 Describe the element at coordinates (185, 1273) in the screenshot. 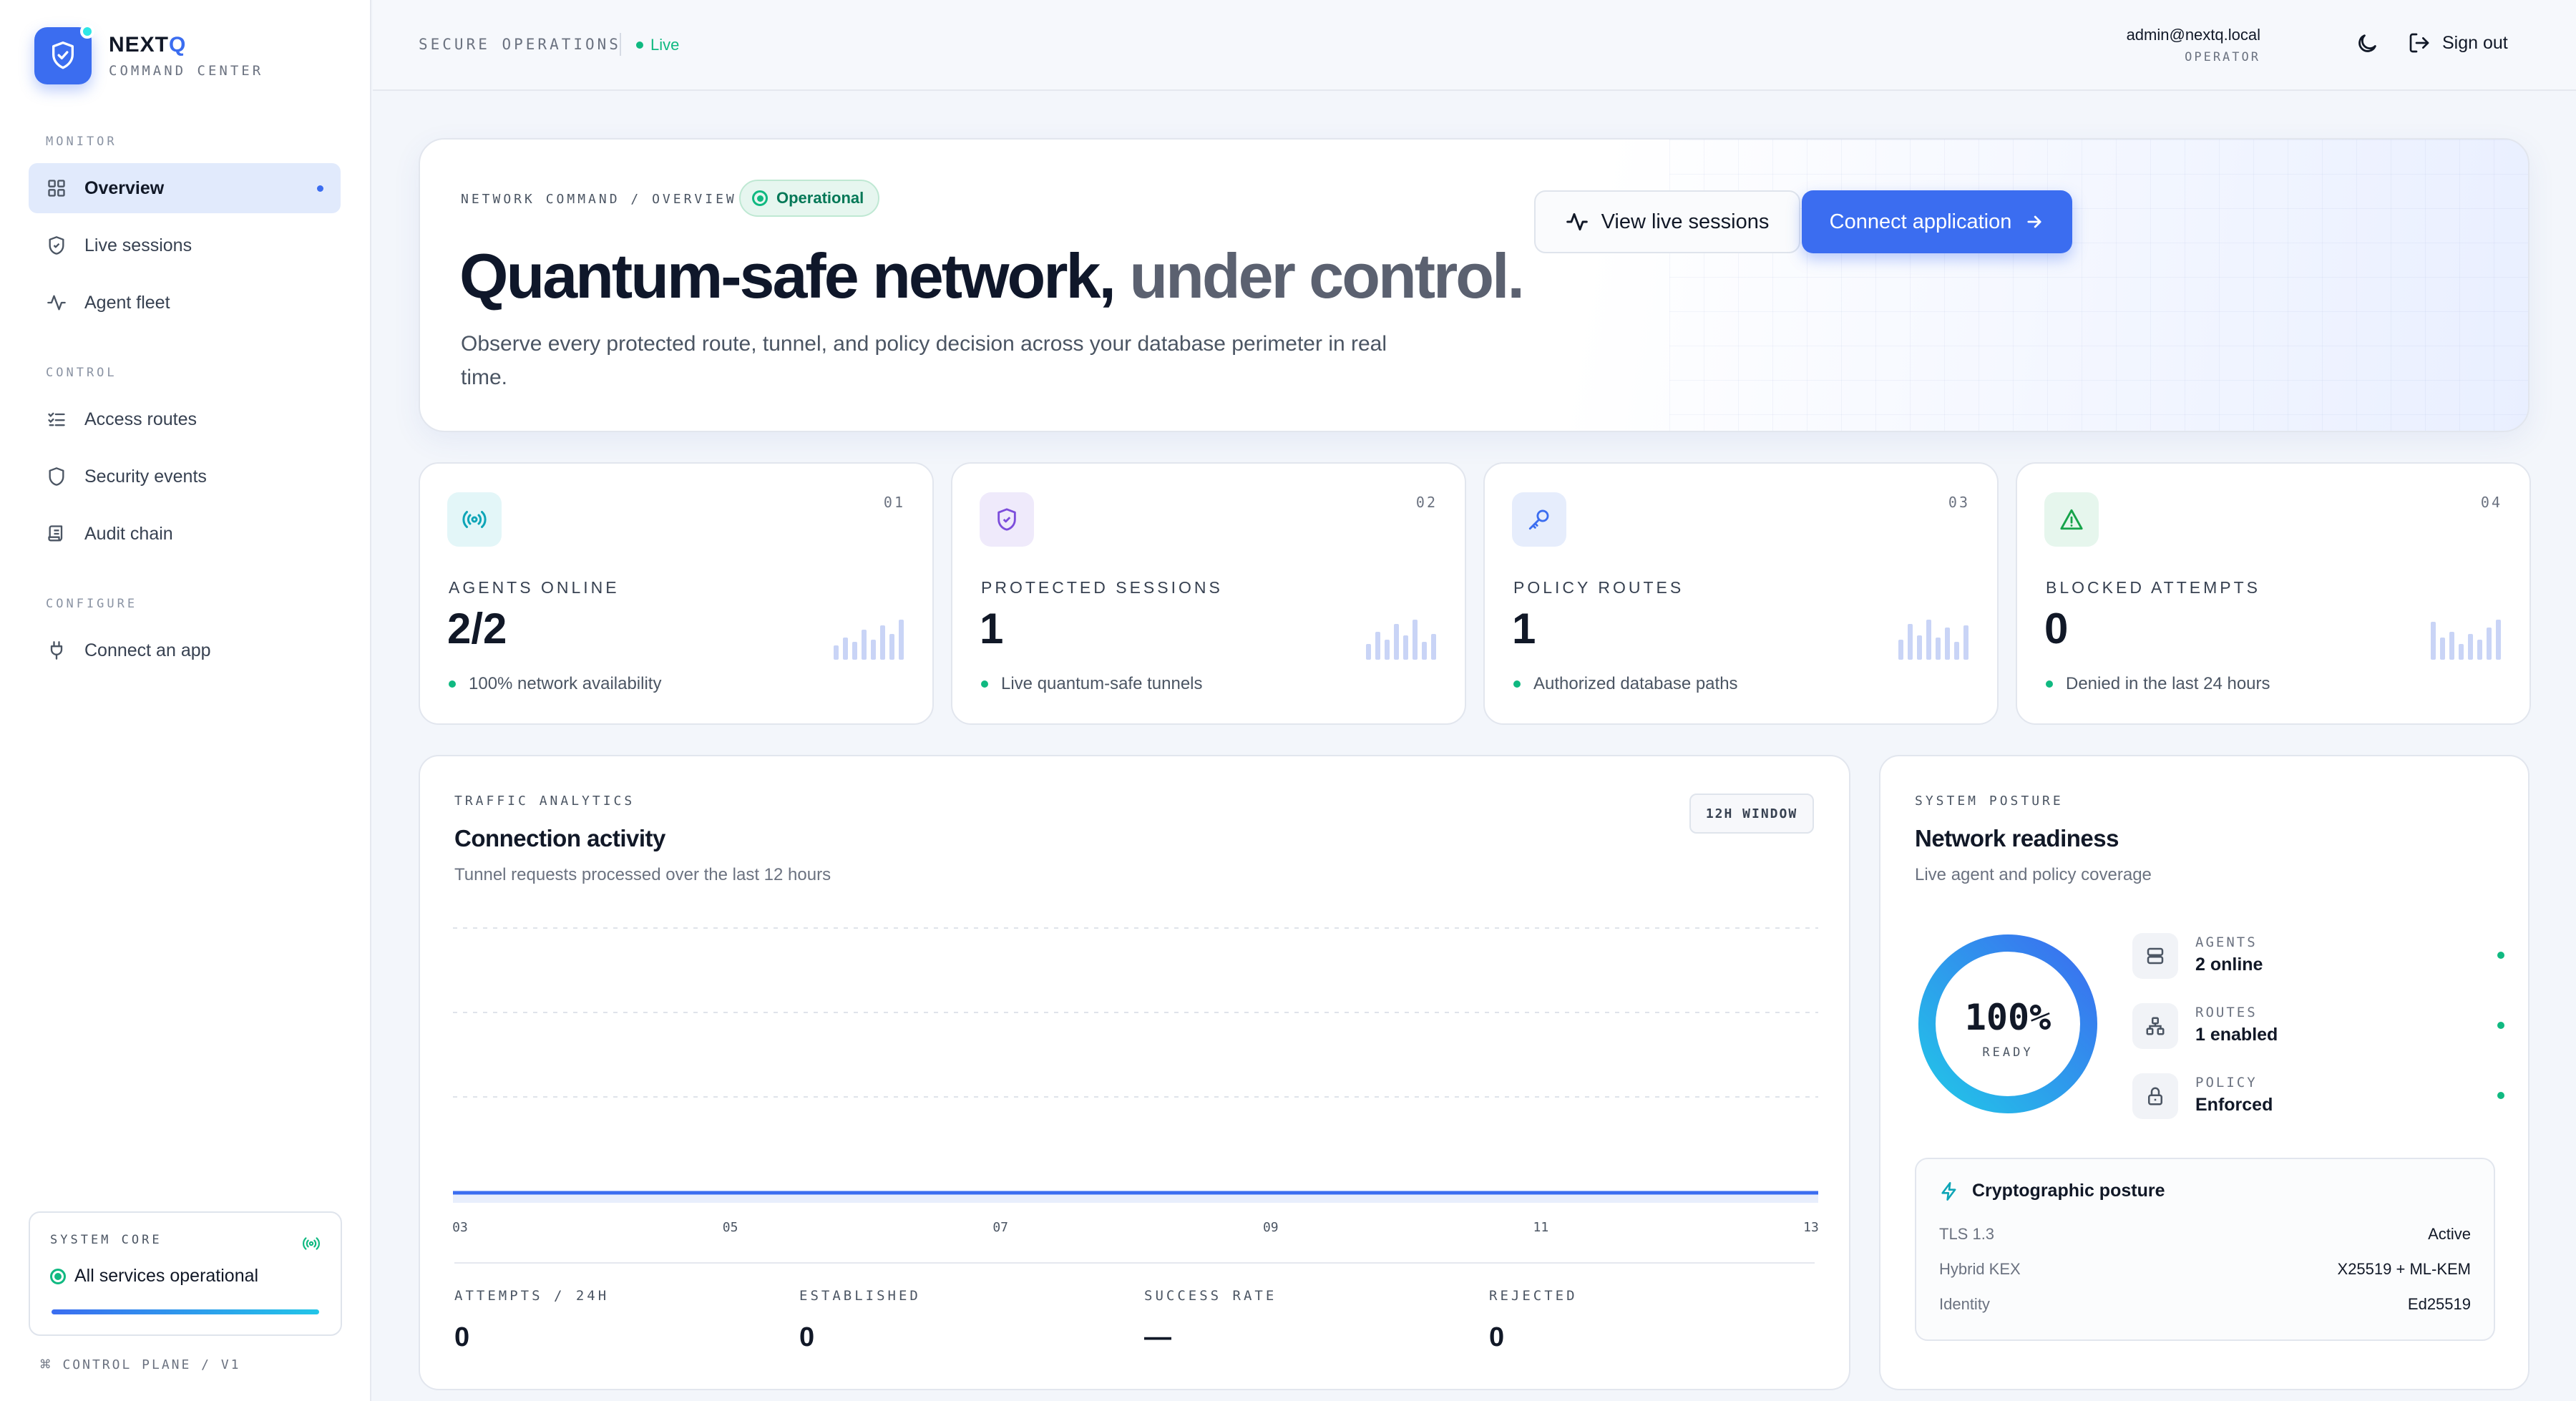

I see `system-core-panel: SYSTEM CORE All services operational` at that location.